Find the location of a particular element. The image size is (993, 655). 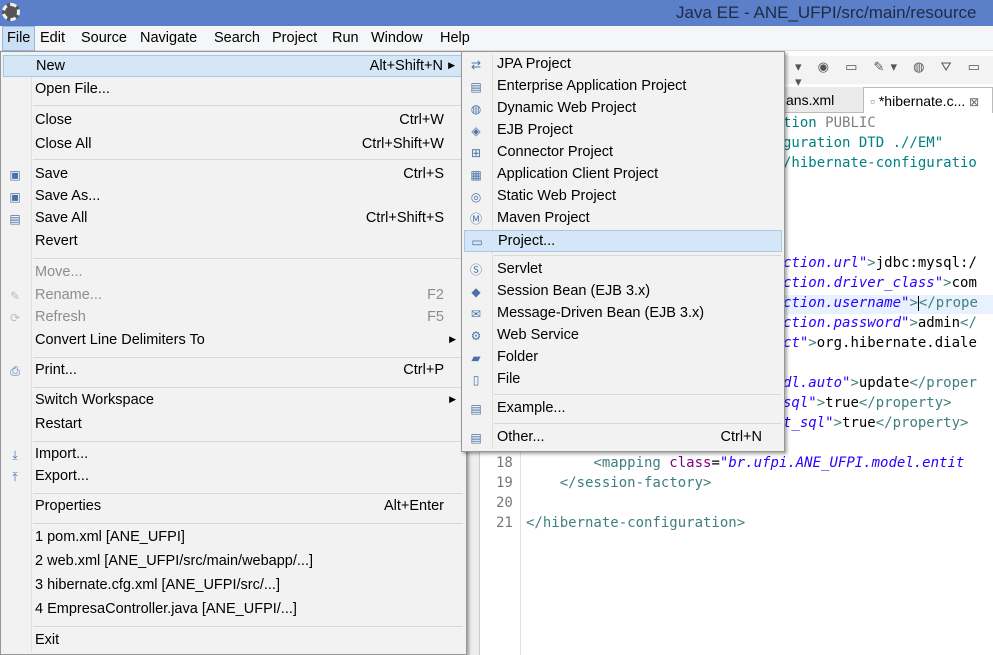

menu-item-convert-line-delimiters-to: Convert Line Delimiters To ▶ is located at coordinates (233, 341).